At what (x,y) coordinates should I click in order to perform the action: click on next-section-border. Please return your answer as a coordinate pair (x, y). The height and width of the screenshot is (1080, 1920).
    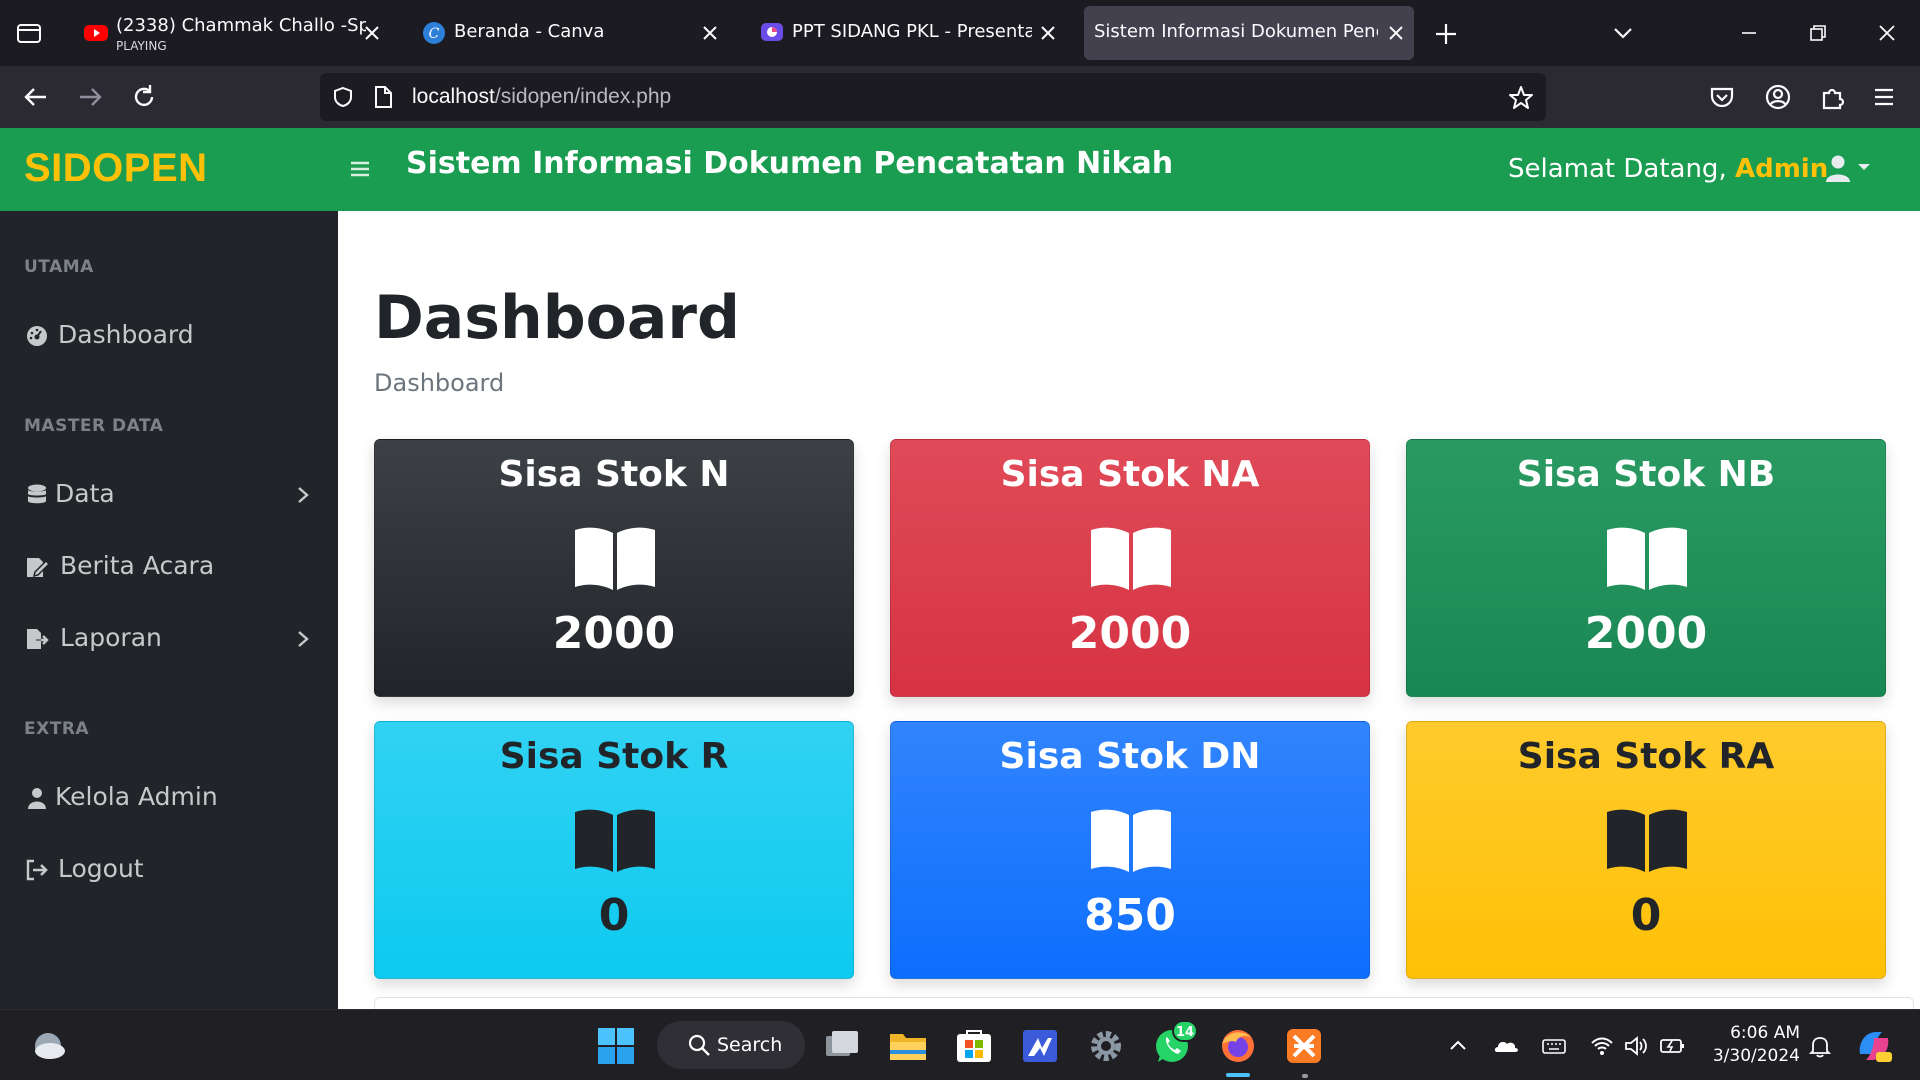
    Looking at the image, I should click on (1144, 1003).